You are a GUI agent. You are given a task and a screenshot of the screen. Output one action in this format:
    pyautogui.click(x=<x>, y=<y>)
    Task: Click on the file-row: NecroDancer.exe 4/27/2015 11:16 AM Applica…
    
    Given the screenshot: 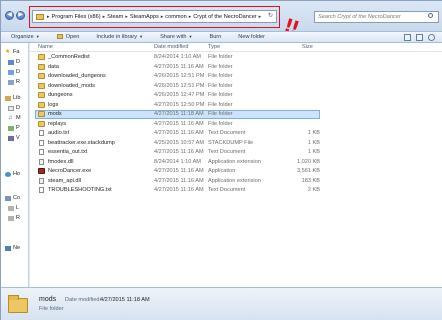 What is the action you would take?
    pyautogui.click(x=236, y=171)
    